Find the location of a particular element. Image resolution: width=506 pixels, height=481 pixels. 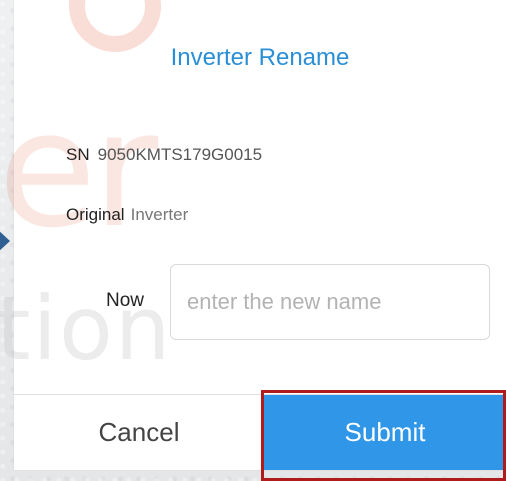

submit-button: Submit is located at coordinates (385, 432).